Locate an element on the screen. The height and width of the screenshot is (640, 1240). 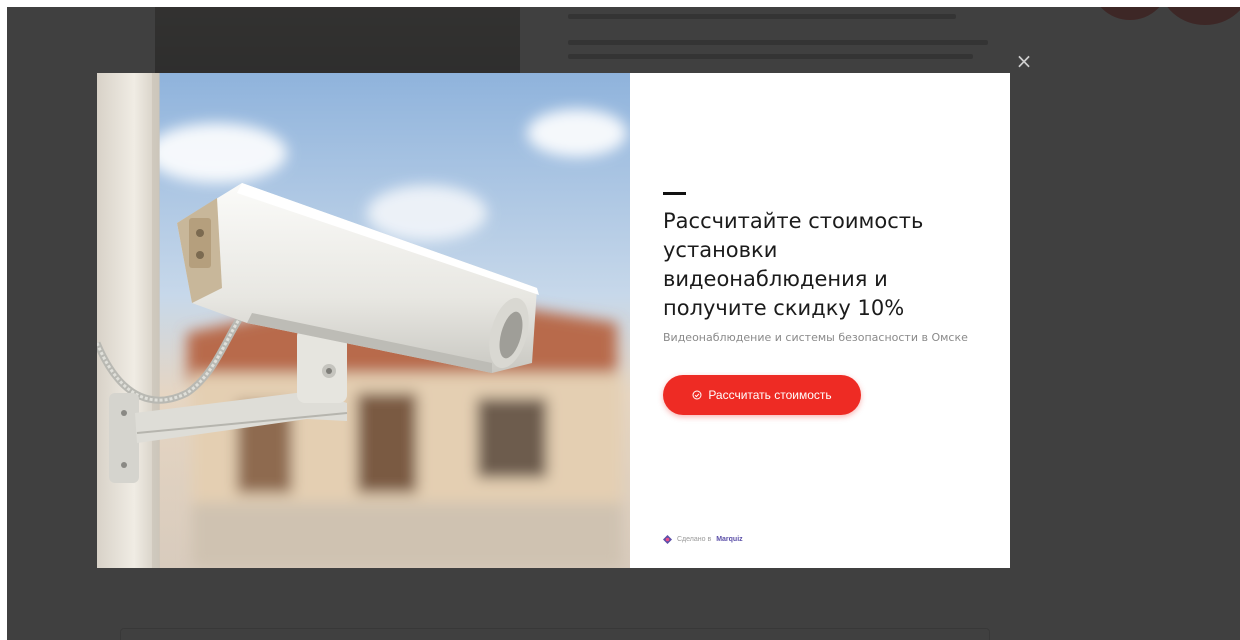
close-button: × is located at coordinates (1024, 61).